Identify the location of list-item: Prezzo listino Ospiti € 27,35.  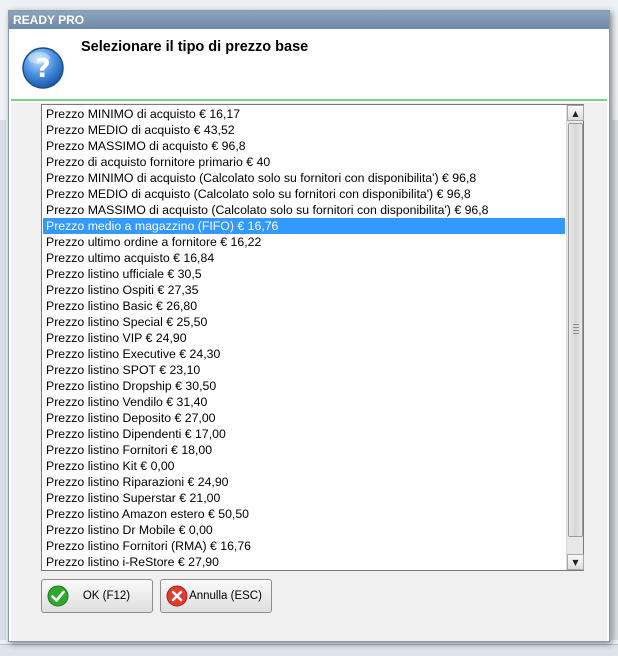
(304, 290).